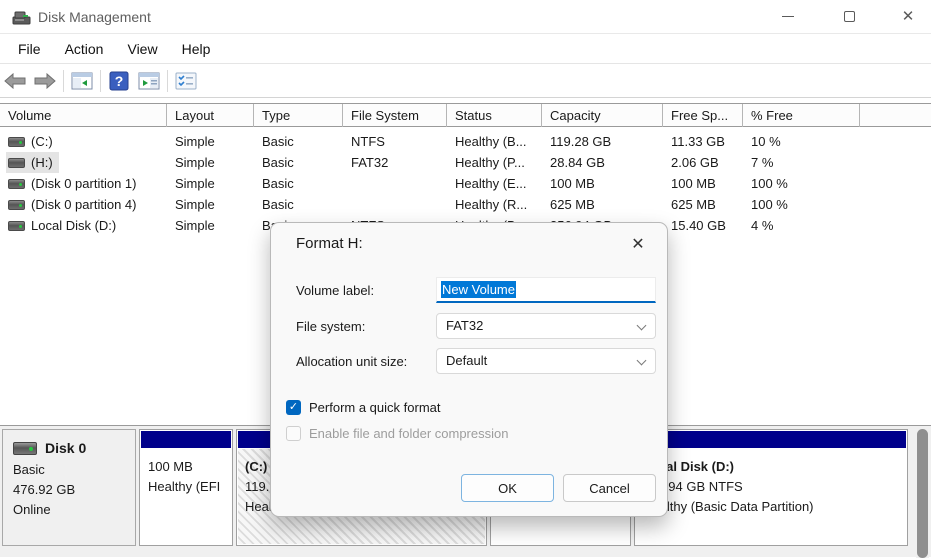  I want to click on menu-view: View, so click(142, 49).